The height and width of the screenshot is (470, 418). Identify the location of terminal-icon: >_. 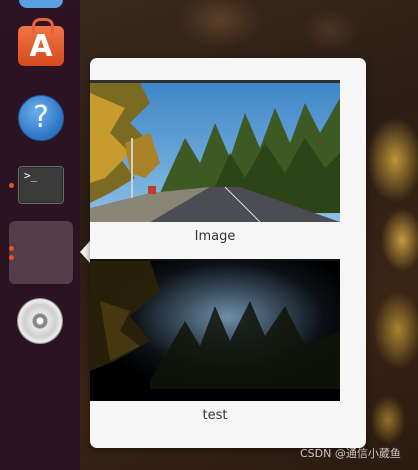
(41, 185).